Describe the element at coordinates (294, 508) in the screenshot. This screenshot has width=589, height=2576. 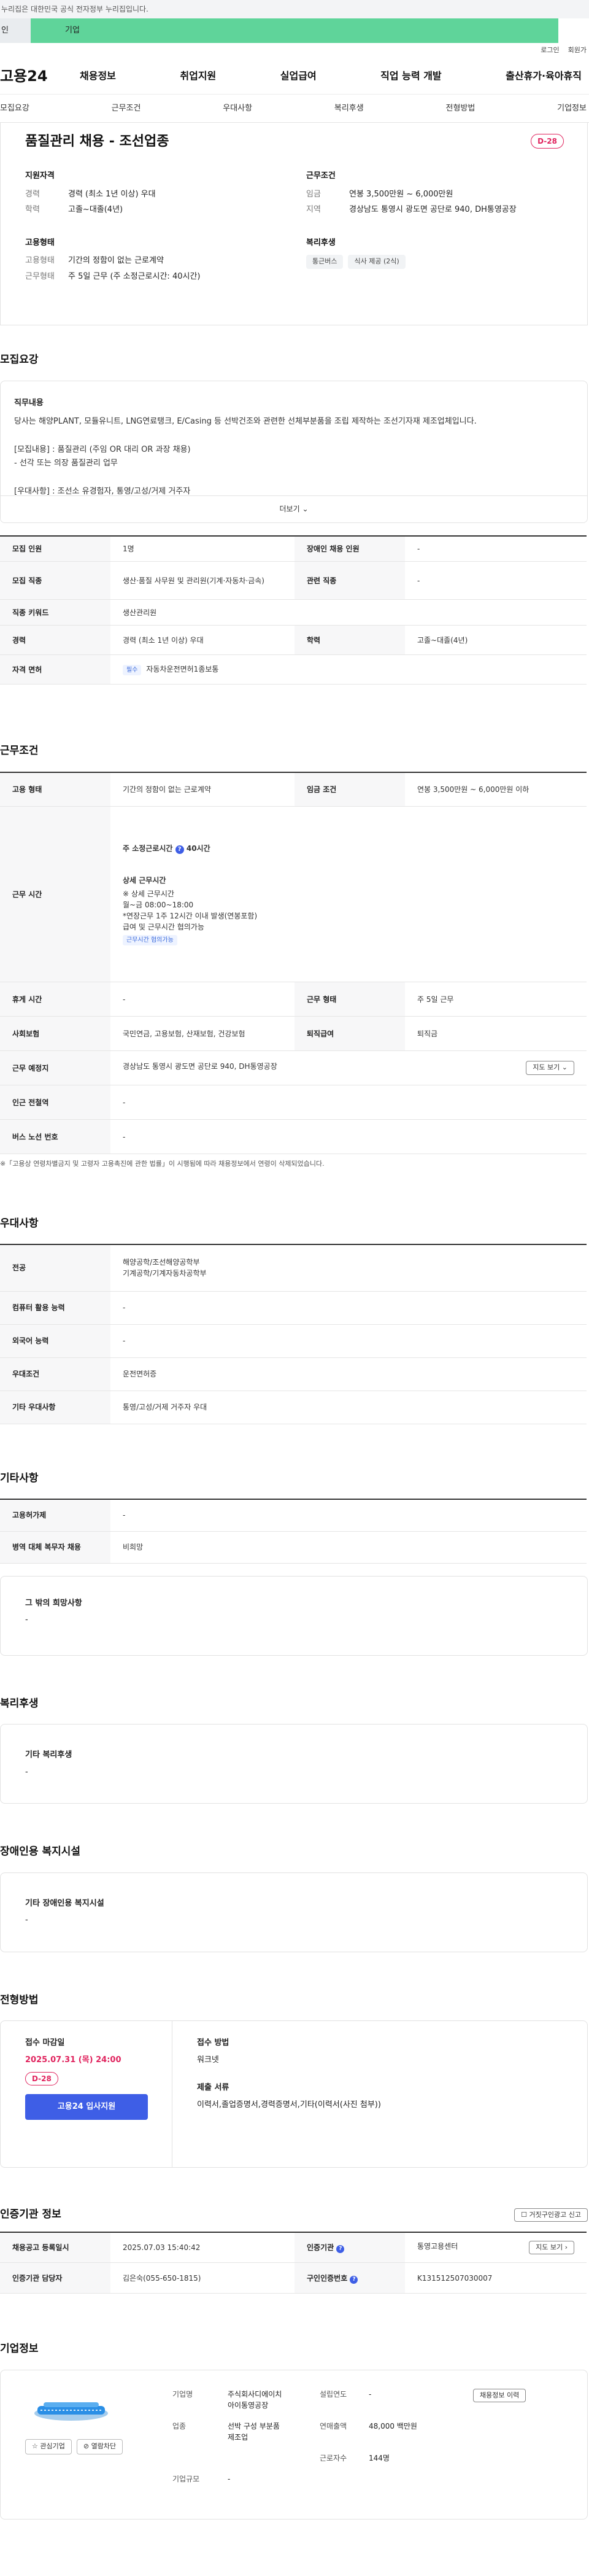
I see `more-button: 더보기 ⌄` at that location.